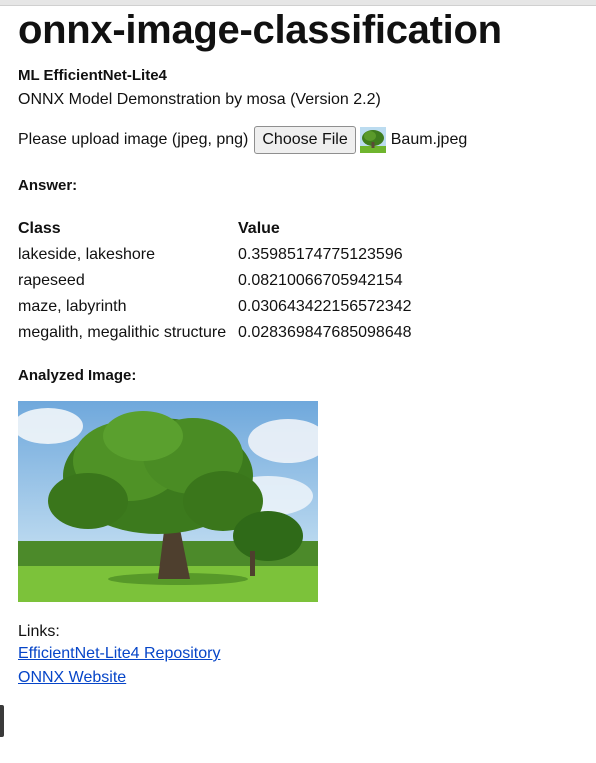  I want to click on onnx-website-link: ONNX Website, so click(303, 678).